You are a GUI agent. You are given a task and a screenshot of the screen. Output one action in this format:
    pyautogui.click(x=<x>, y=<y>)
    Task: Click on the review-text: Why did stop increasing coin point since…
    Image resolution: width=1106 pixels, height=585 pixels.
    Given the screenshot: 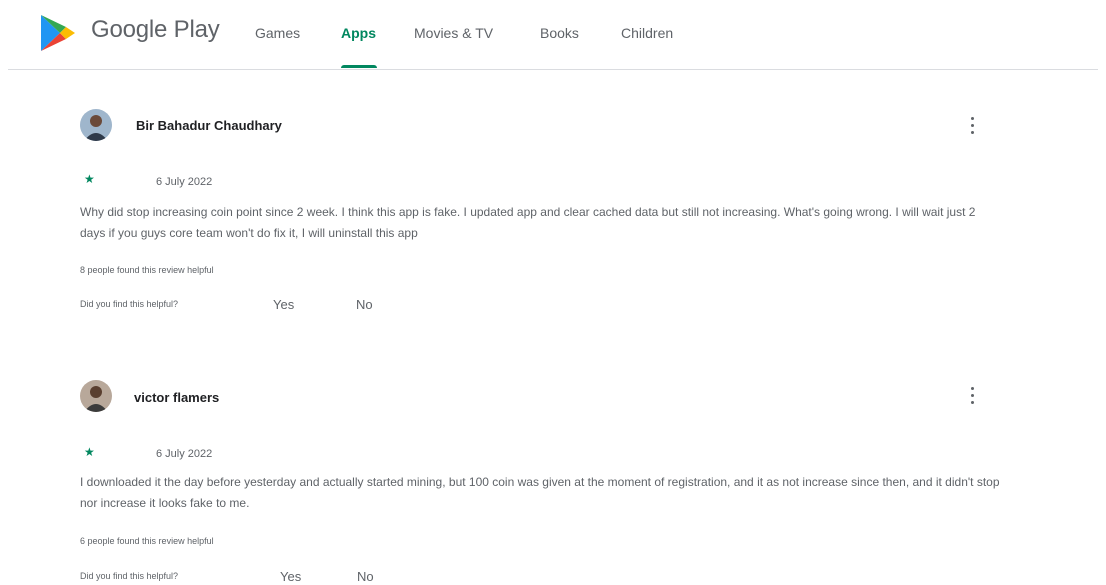 What is the action you would take?
    pyautogui.click(x=528, y=222)
    